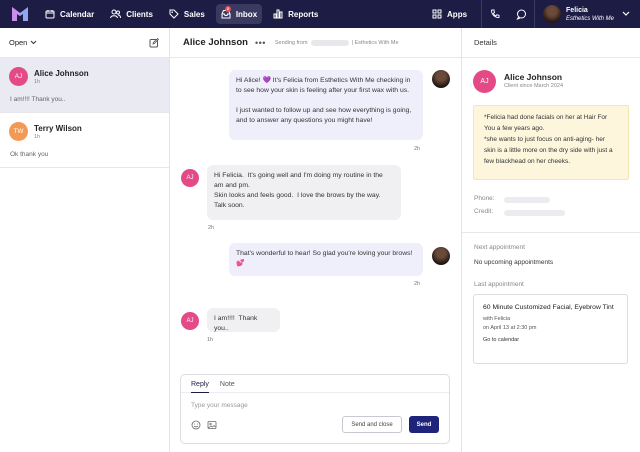 Image resolution: width=640 pixels, height=452 pixels. Describe the element at coordinates (29, 154) in the screenshot. I see `conversation-preview: Ok thank you` at that location.